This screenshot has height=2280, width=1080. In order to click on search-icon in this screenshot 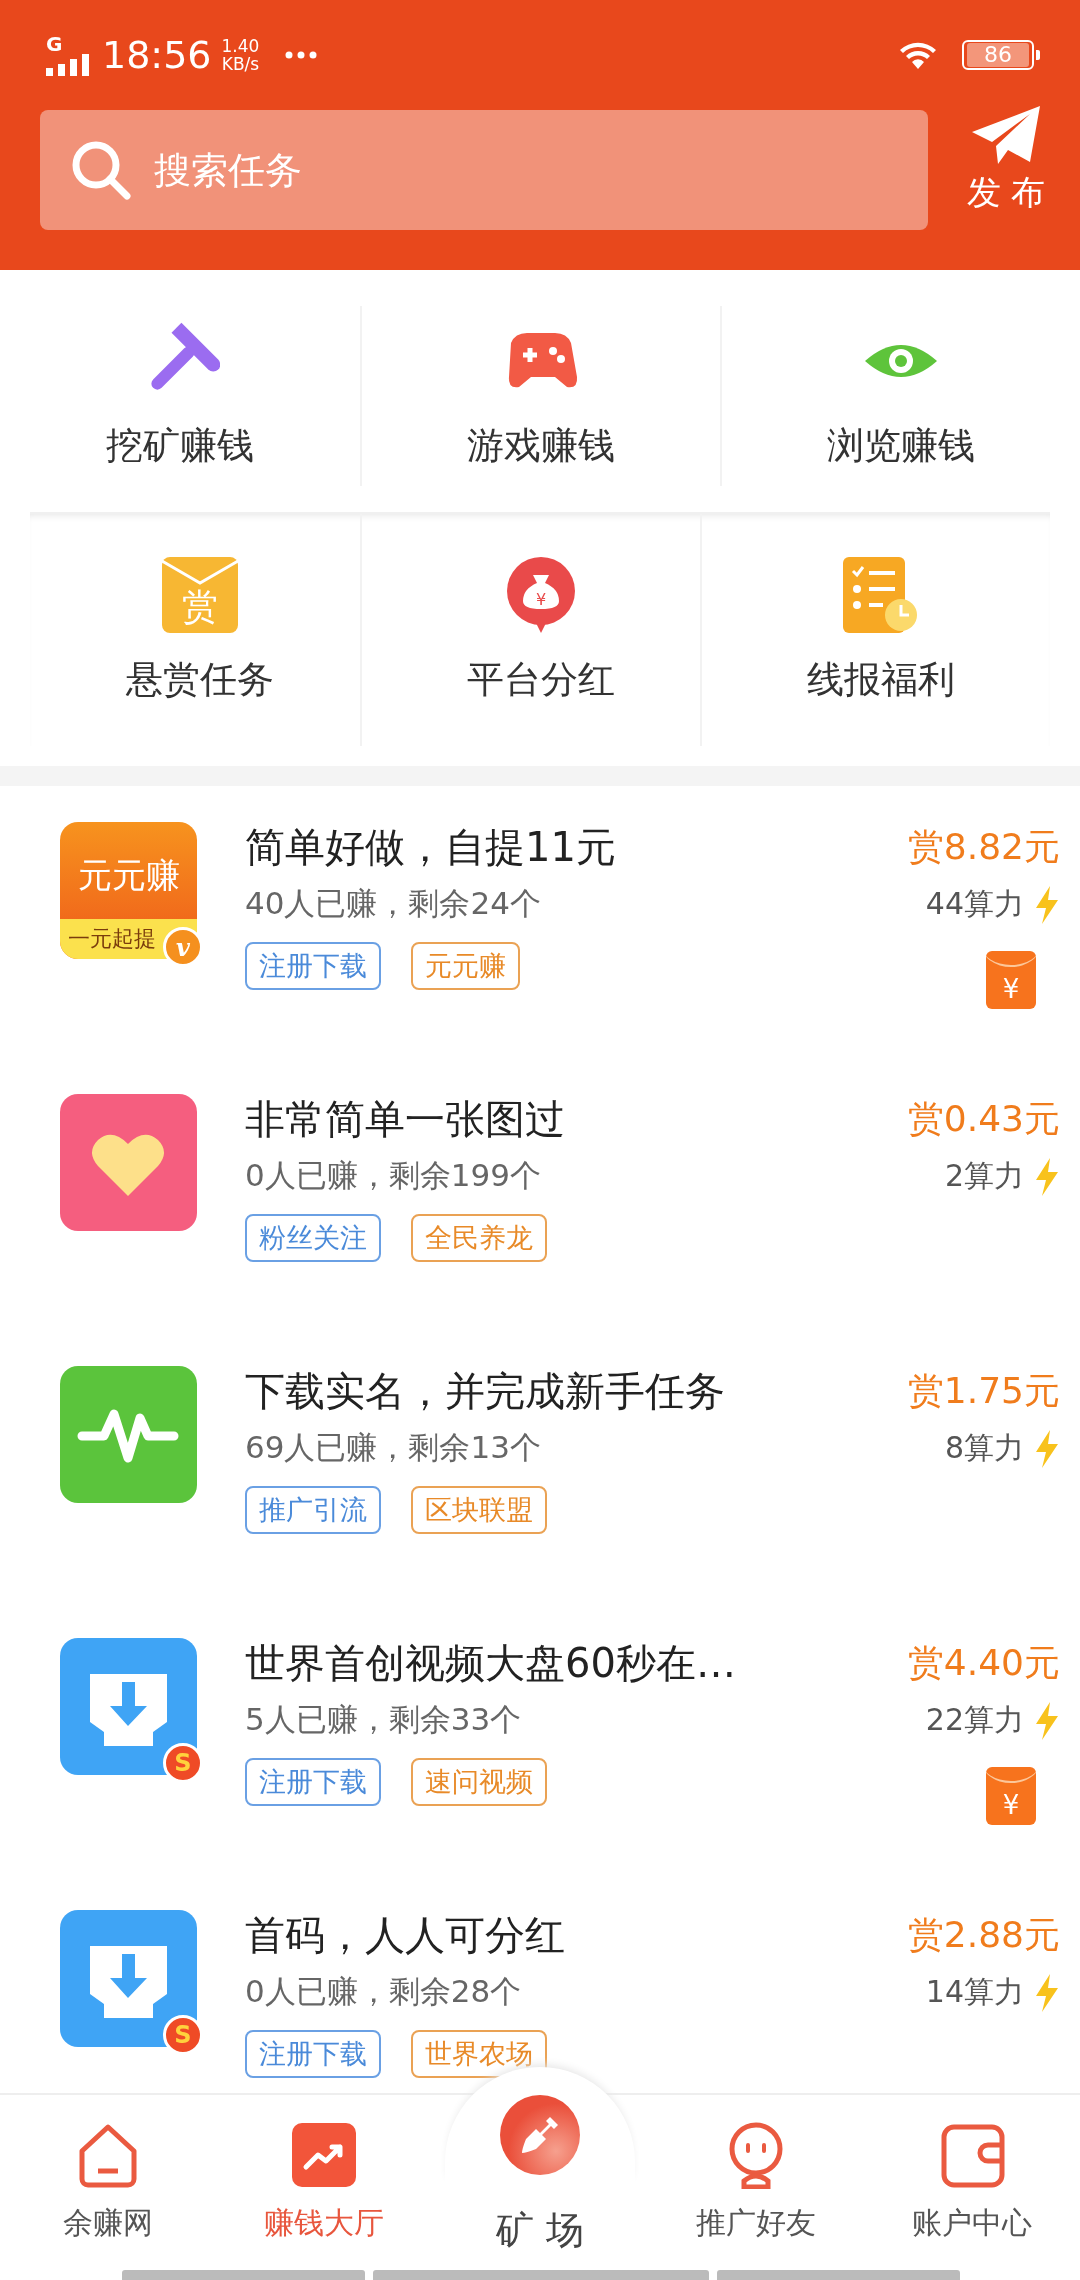, I will do `click(101, 170)`.